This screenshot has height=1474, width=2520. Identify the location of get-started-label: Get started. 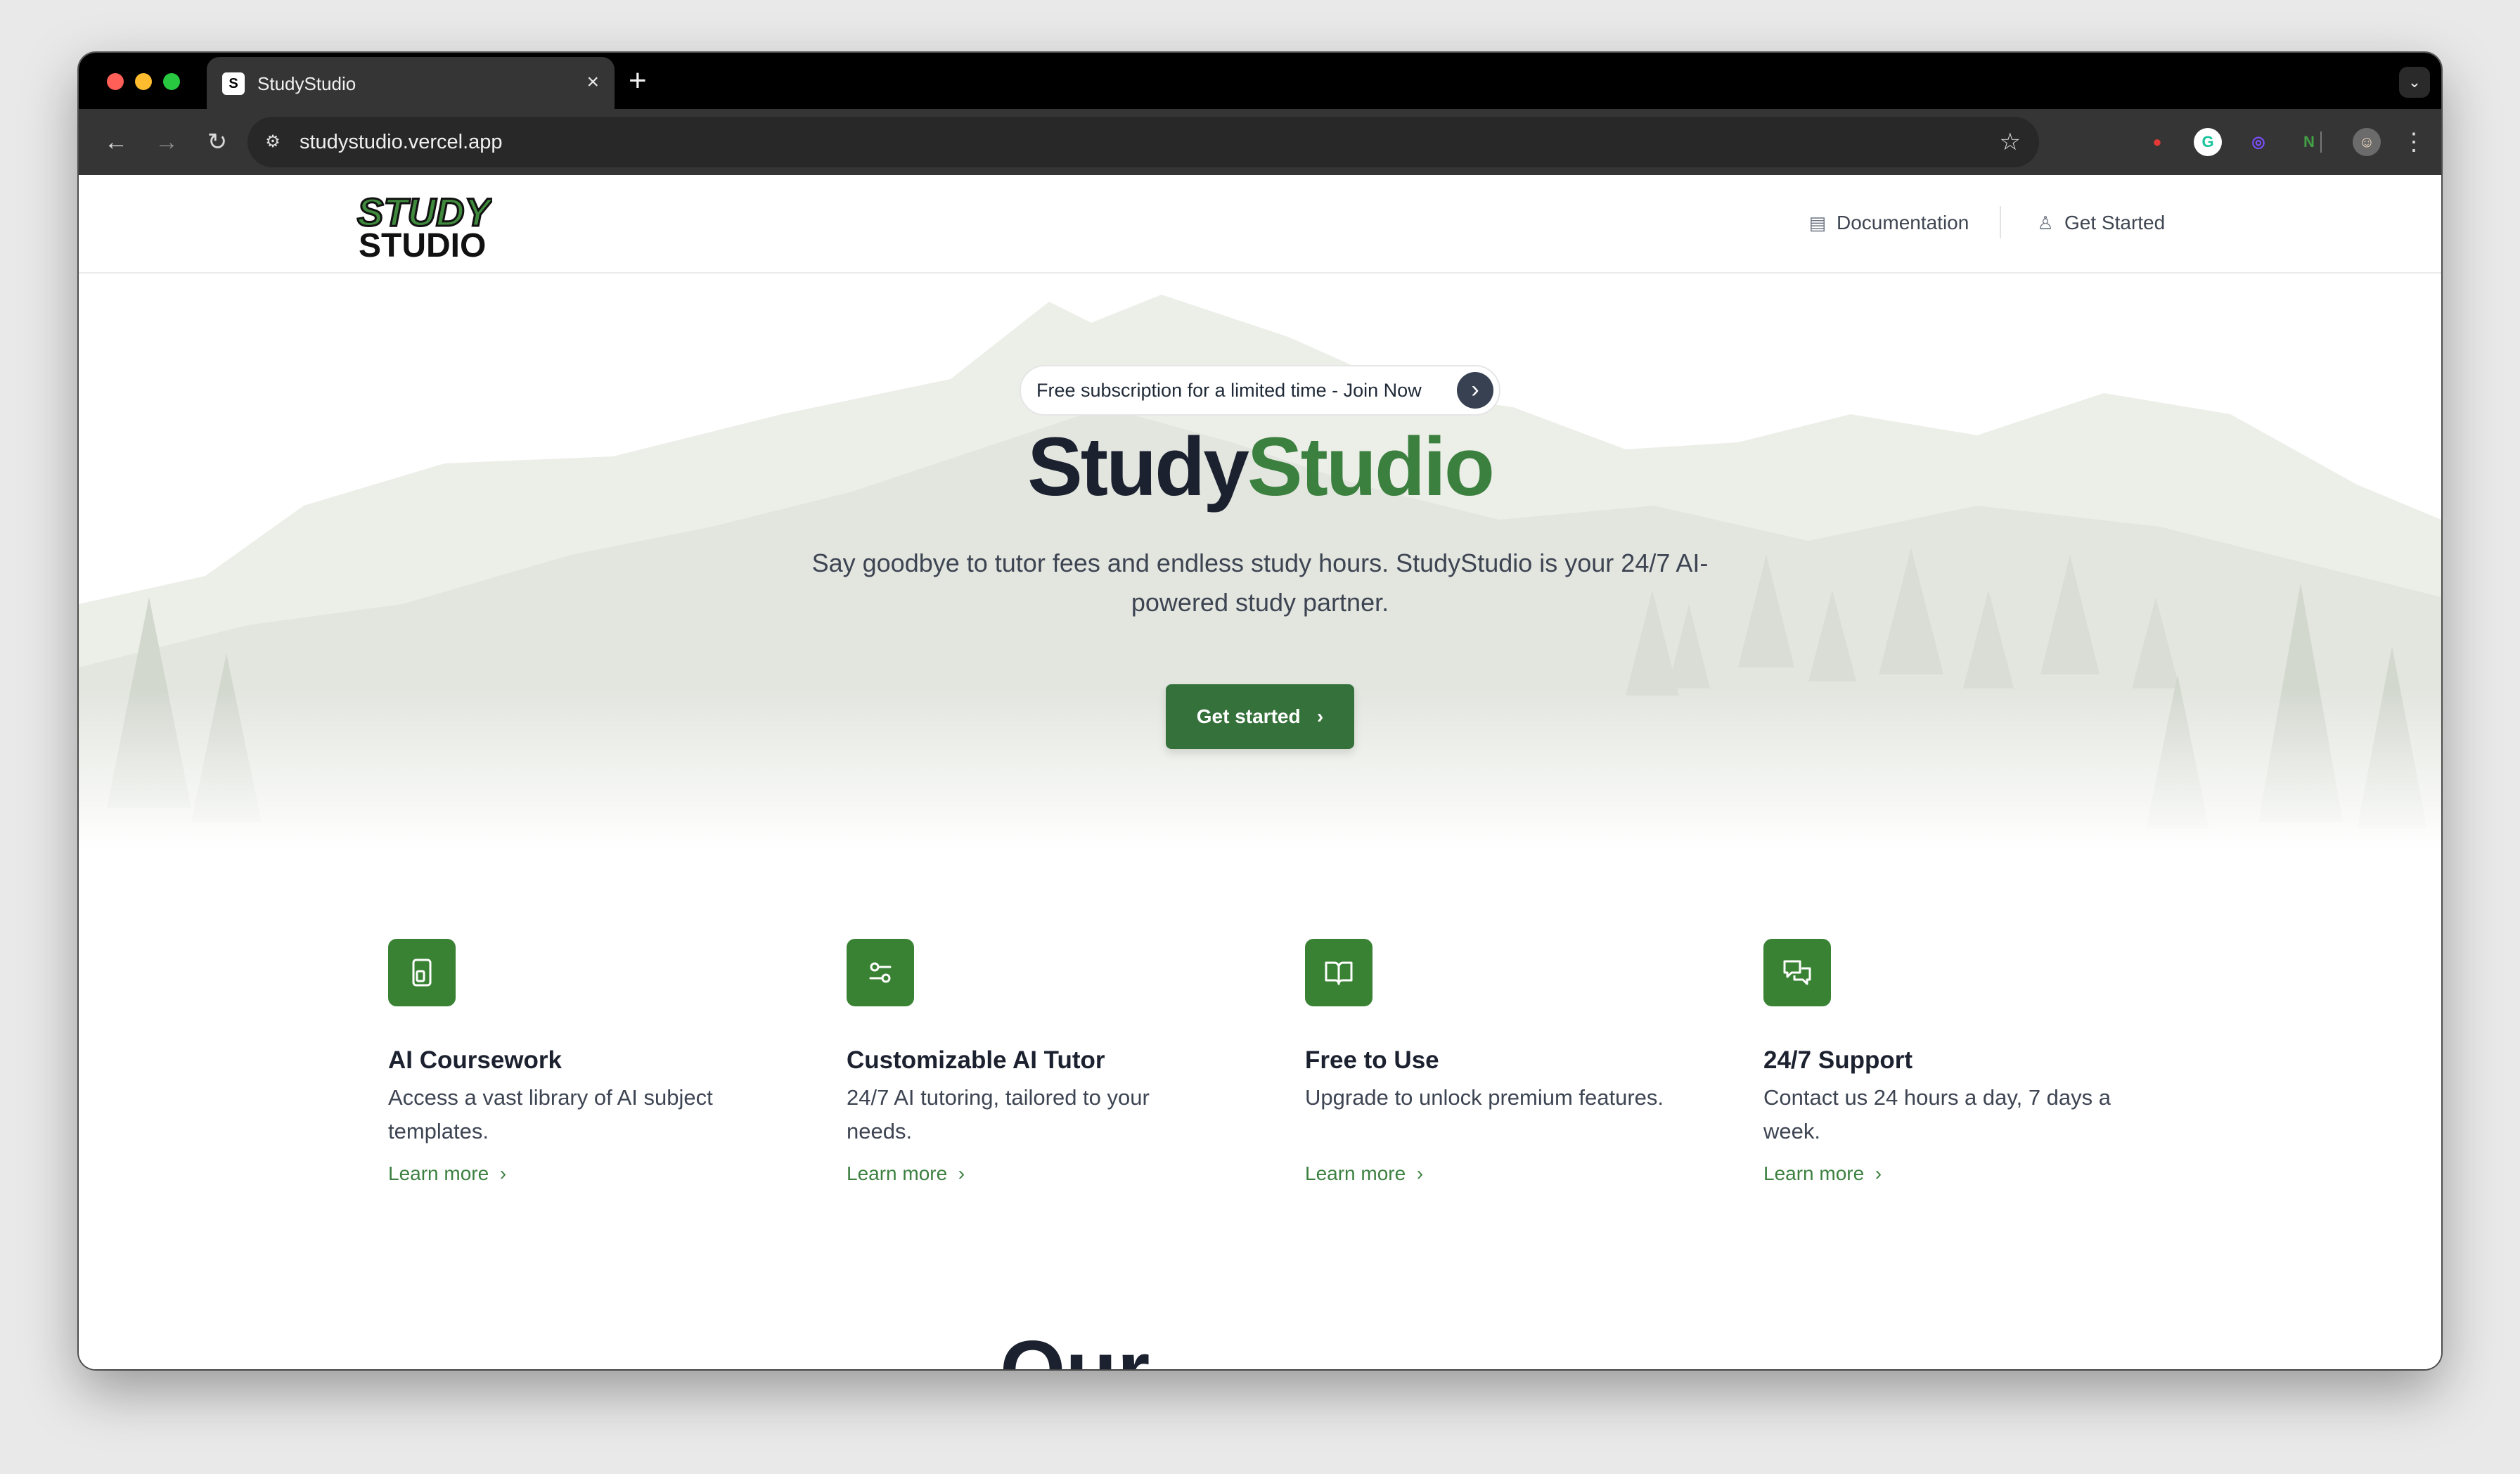
(1249, 716).